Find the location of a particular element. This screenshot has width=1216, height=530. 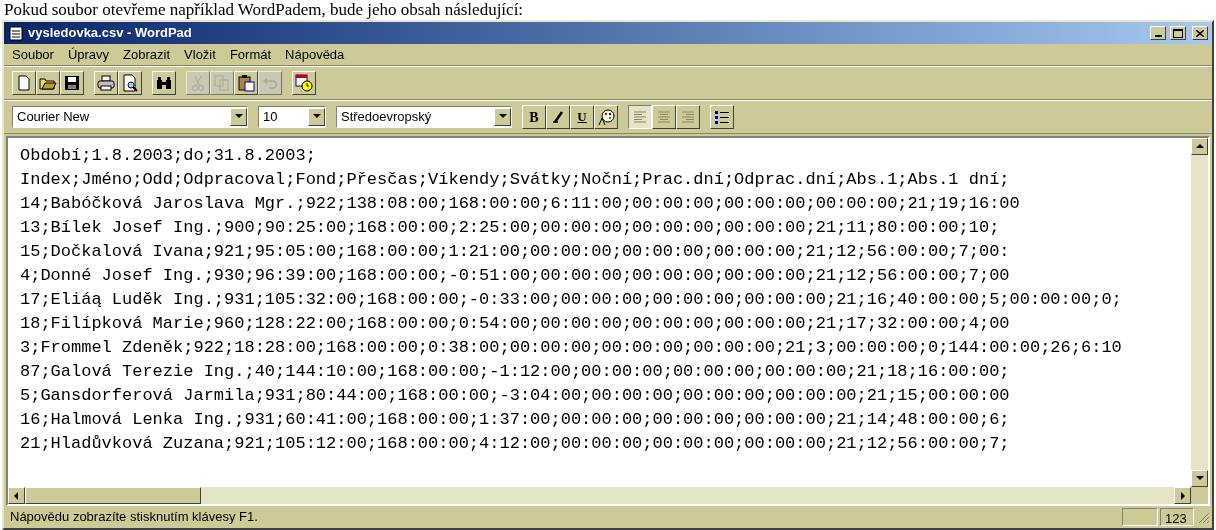

menu-item: Úpravy is located at coordinates (88, 54).